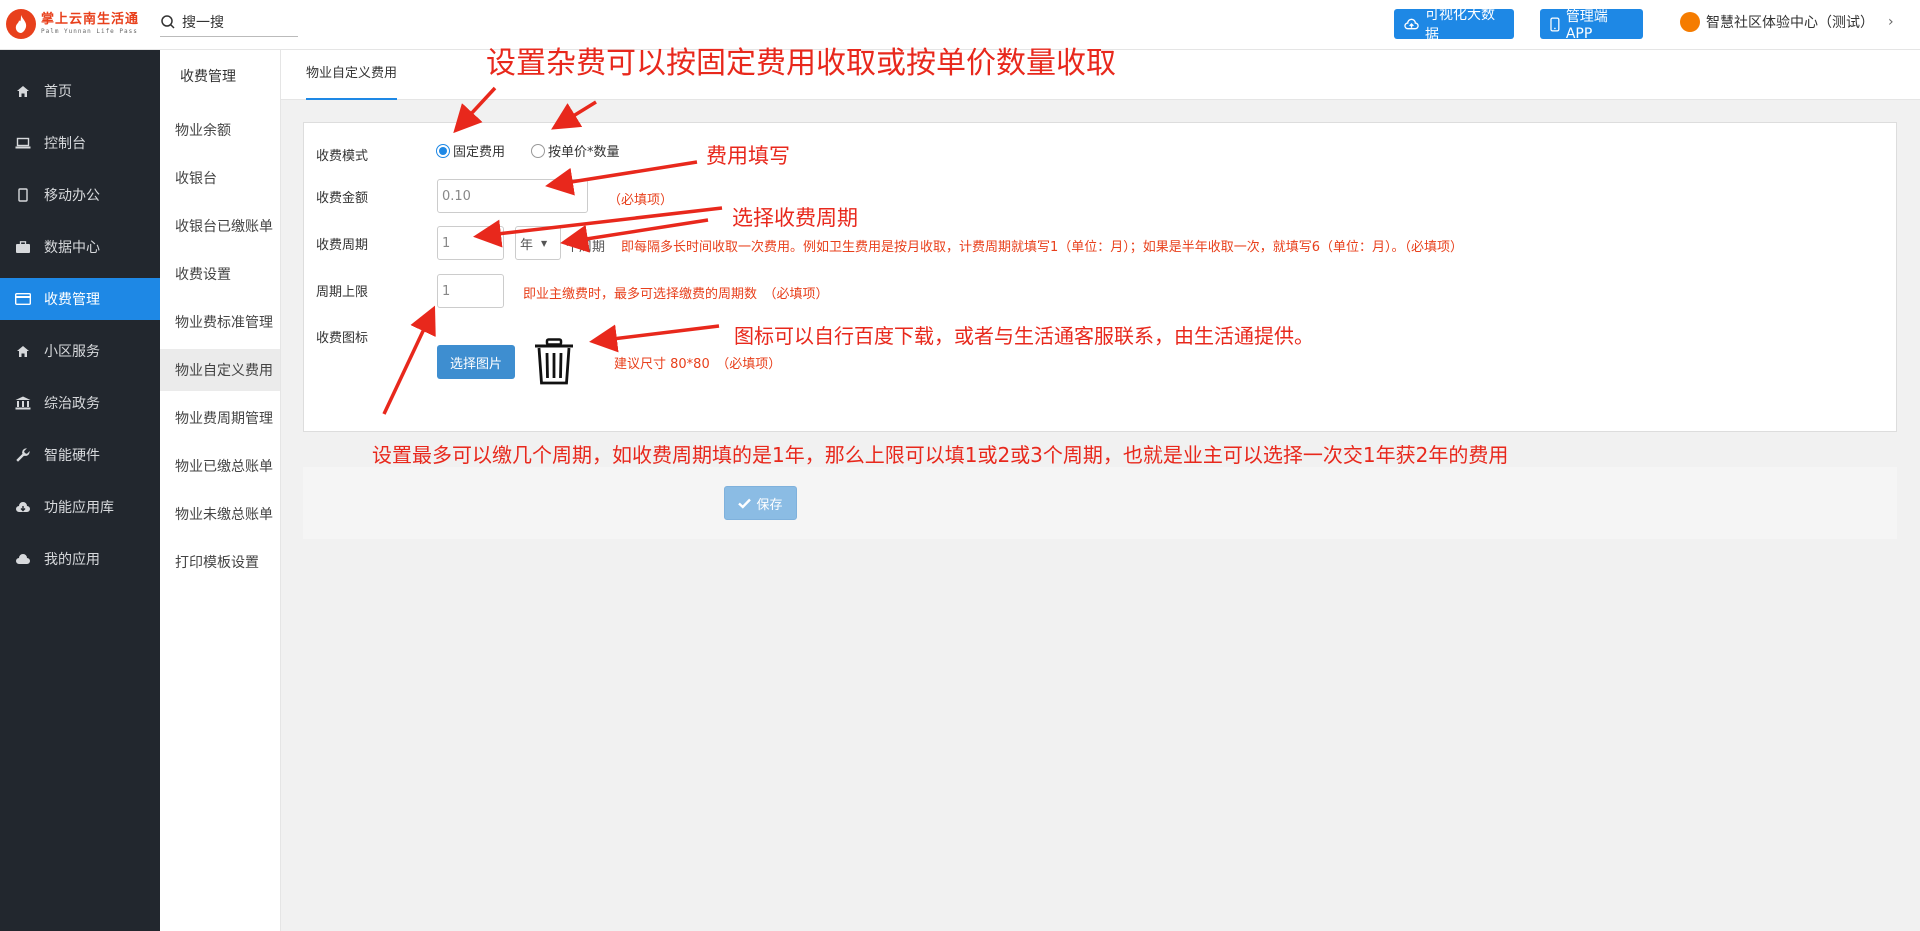 The width and height of the screenshot is (1920, 931). I want to click on subnav-item: 打印模板设置, so click(220, 562).